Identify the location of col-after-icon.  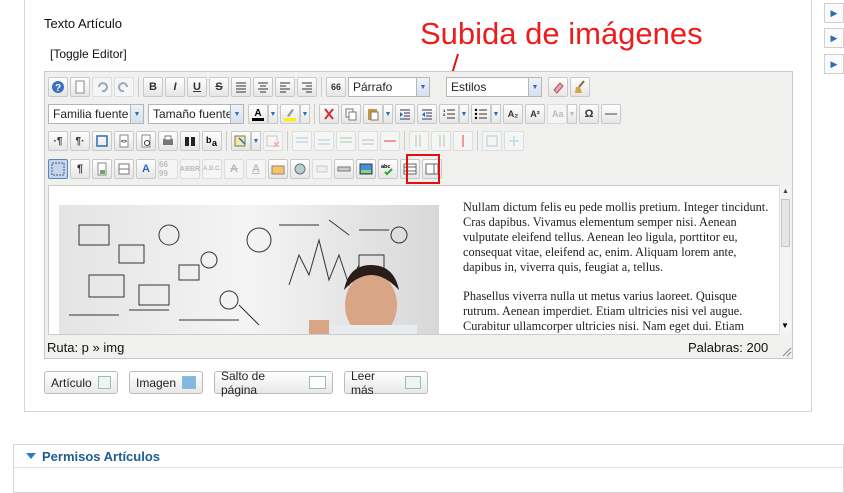
(441, 141).